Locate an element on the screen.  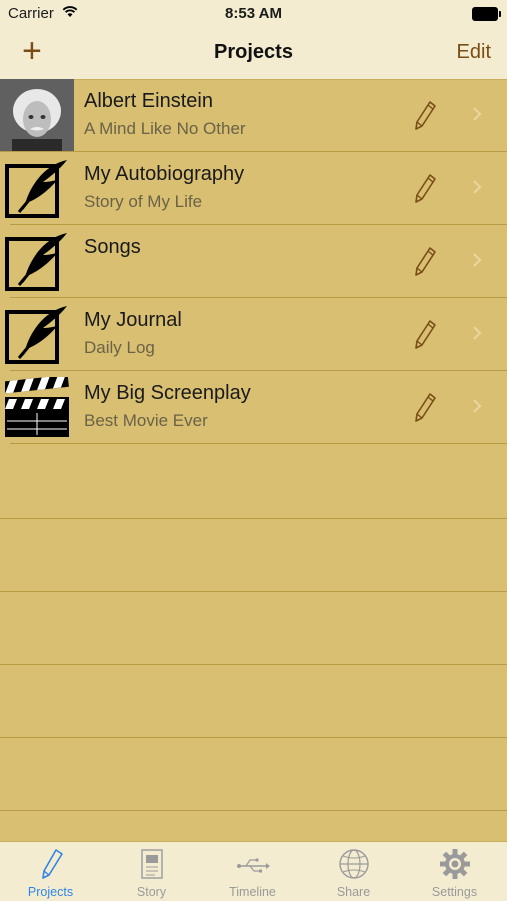
tab-label: Settings is located at coordinates (454, 892).